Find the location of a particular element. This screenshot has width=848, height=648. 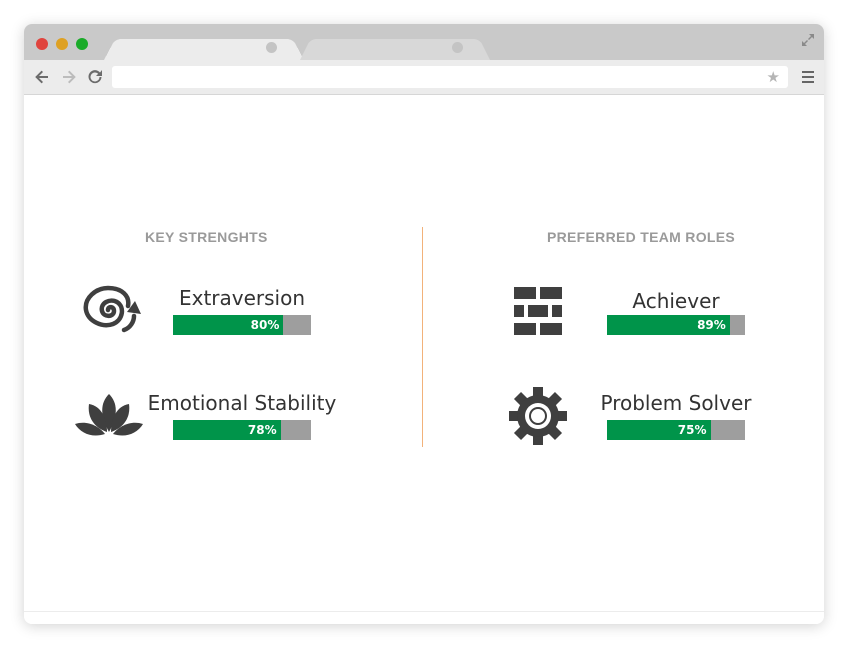

emotional-stability-label: Emotional Stability is located at coordinates (242, 403).